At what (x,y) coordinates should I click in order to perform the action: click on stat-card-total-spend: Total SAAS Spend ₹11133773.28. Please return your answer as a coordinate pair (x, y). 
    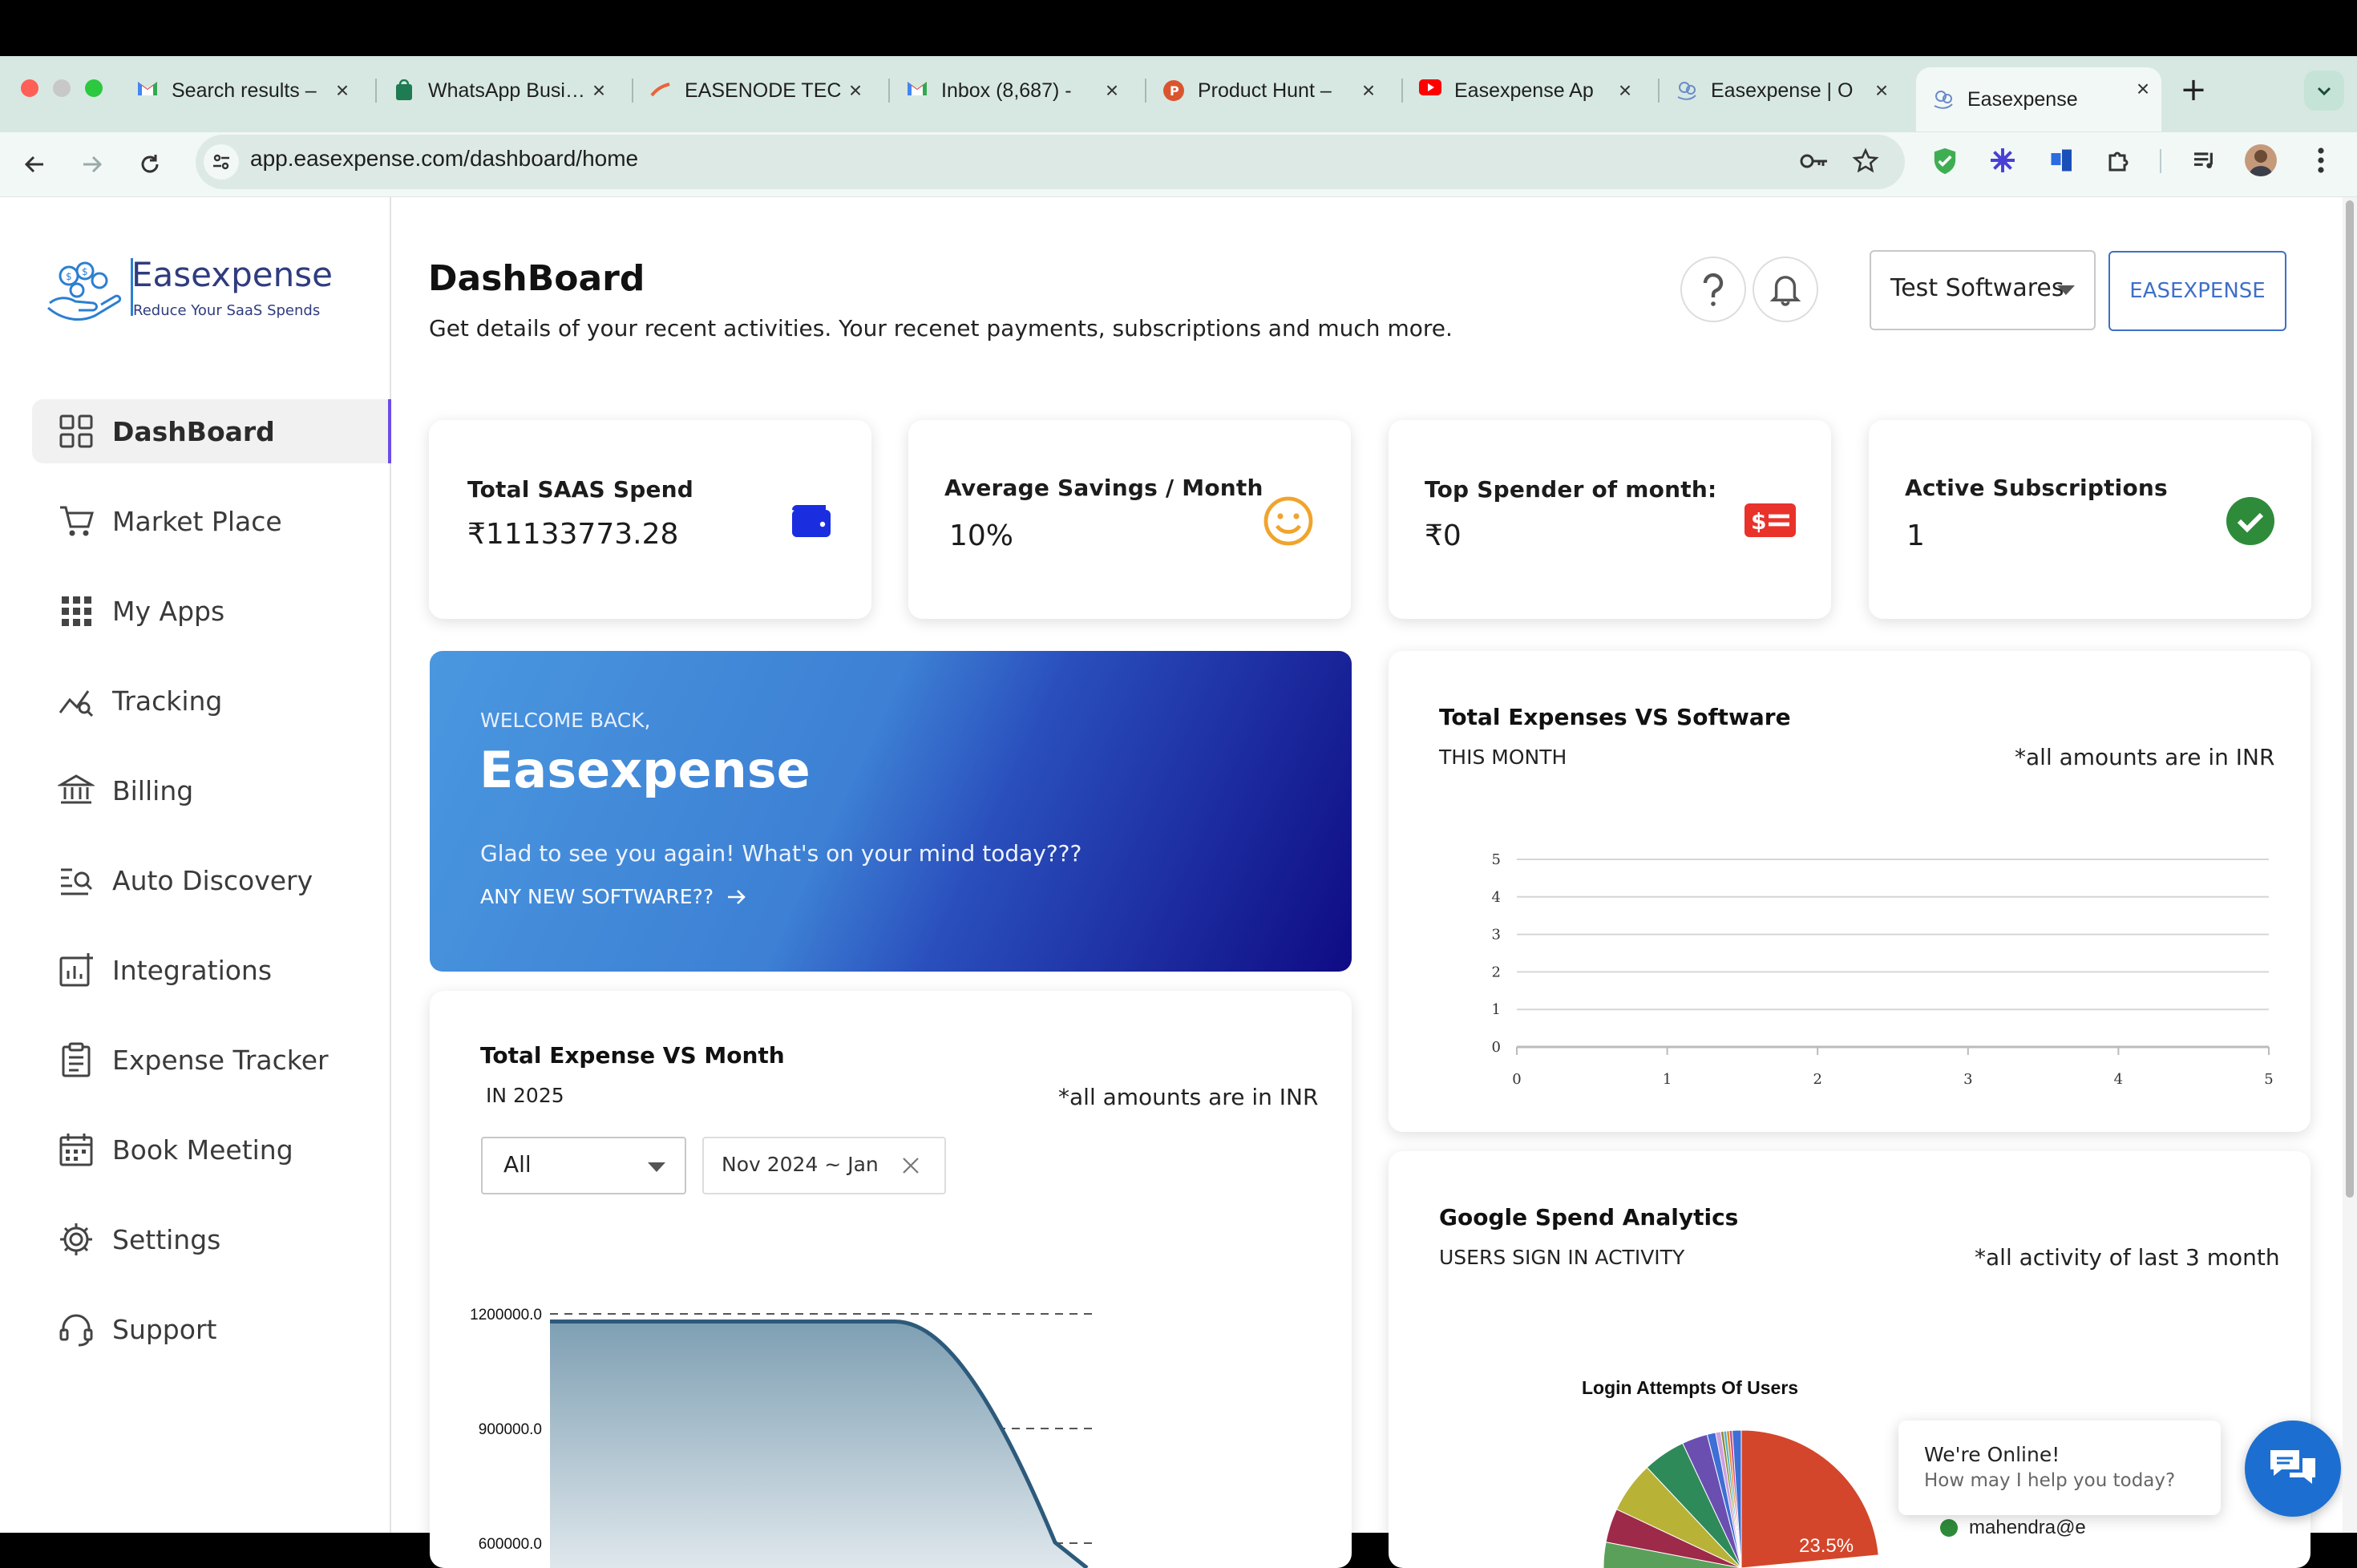
    Looking at the image, I should click on (650, 519).